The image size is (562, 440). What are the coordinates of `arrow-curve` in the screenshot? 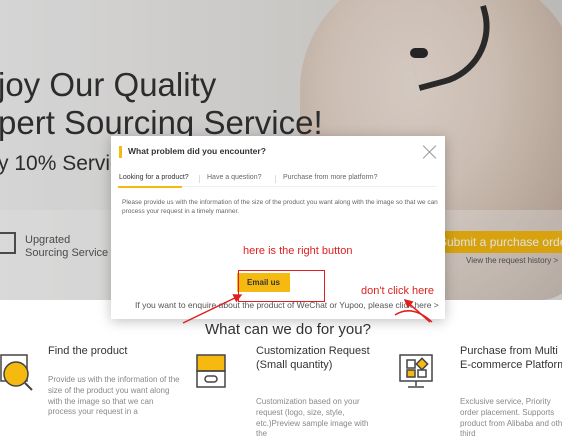 It's located at (413, 316).